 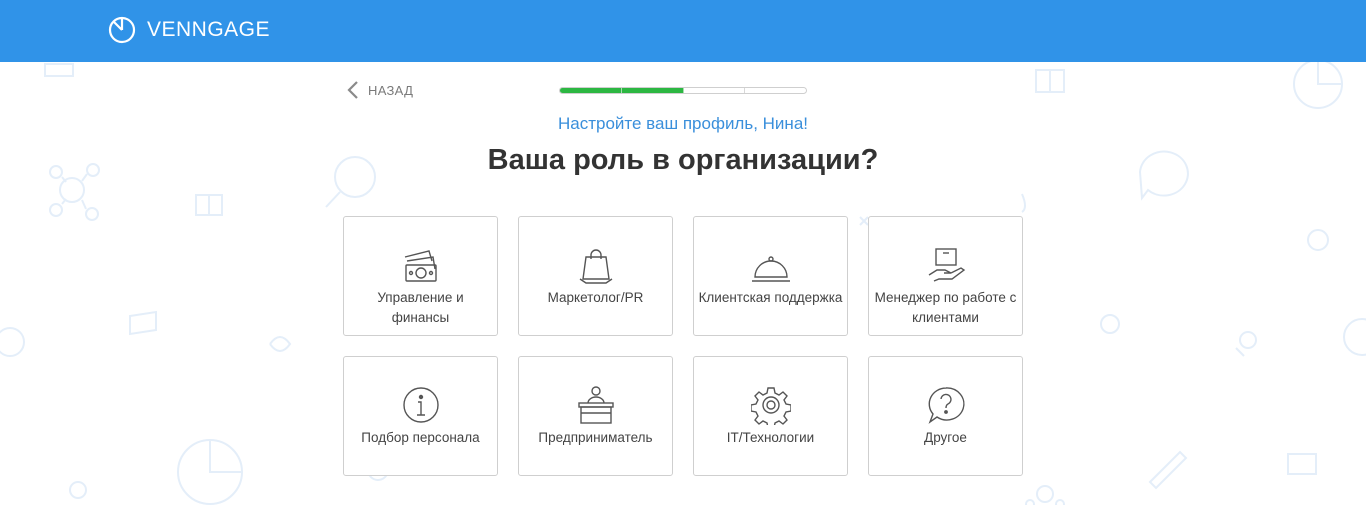 What do you see at coordinates (595, 437) in the screenshot?
I see `role-label: Предприниматель` at bounding box center [595, 437].